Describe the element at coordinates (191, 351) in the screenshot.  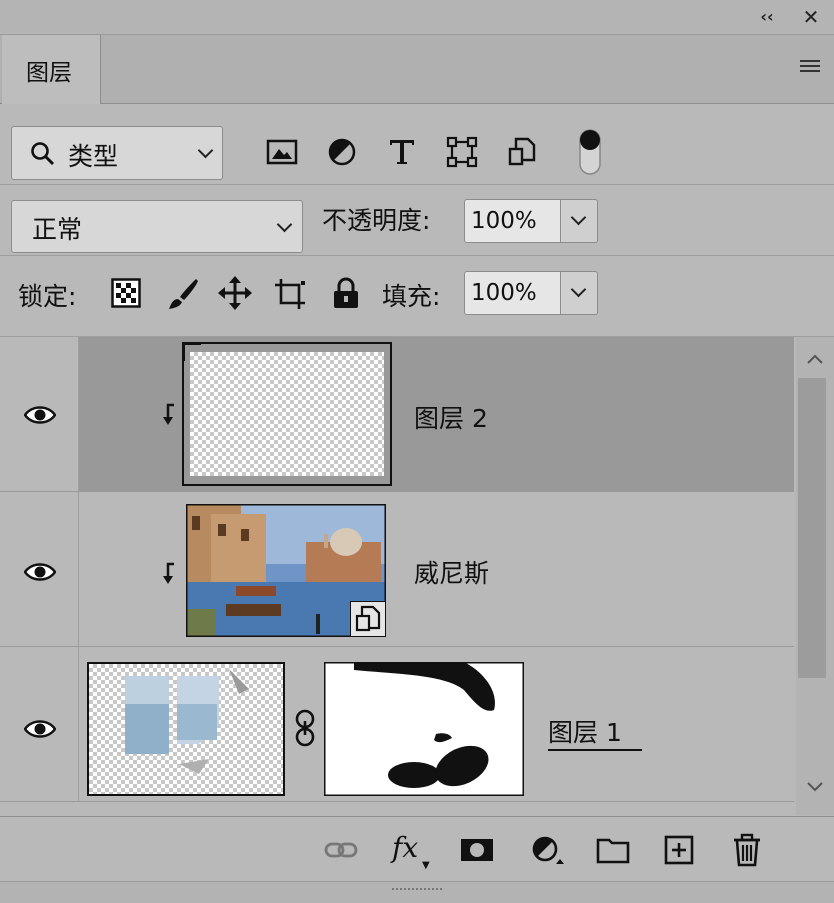
I see `selection-corner` at that location.